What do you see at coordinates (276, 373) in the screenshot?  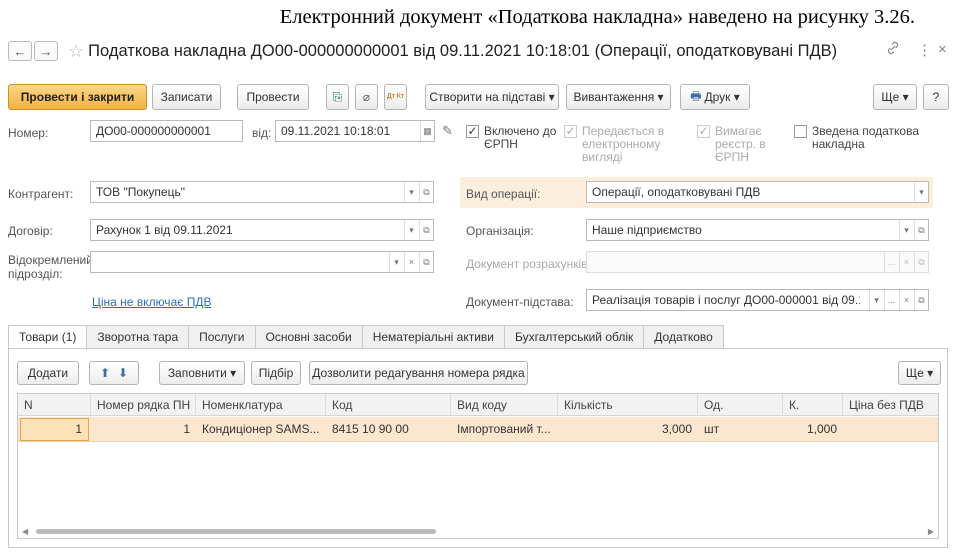 I see `pick-button: Підбір` at bounding box center [276, 373].